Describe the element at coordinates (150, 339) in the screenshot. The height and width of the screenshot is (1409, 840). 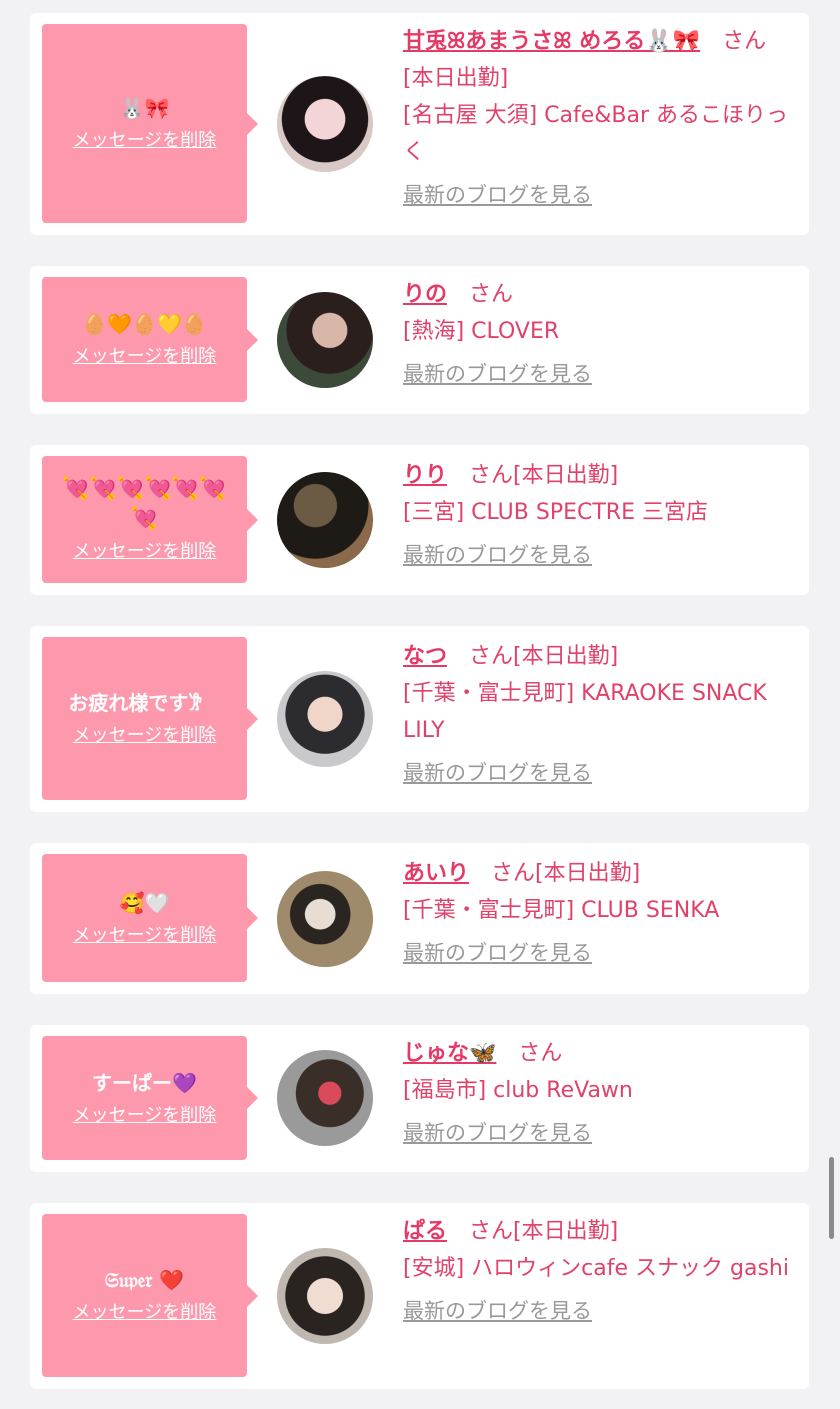
I see `message-bubble: 🥚🧡🥚💛🥚 メッセージを削除` at that location.